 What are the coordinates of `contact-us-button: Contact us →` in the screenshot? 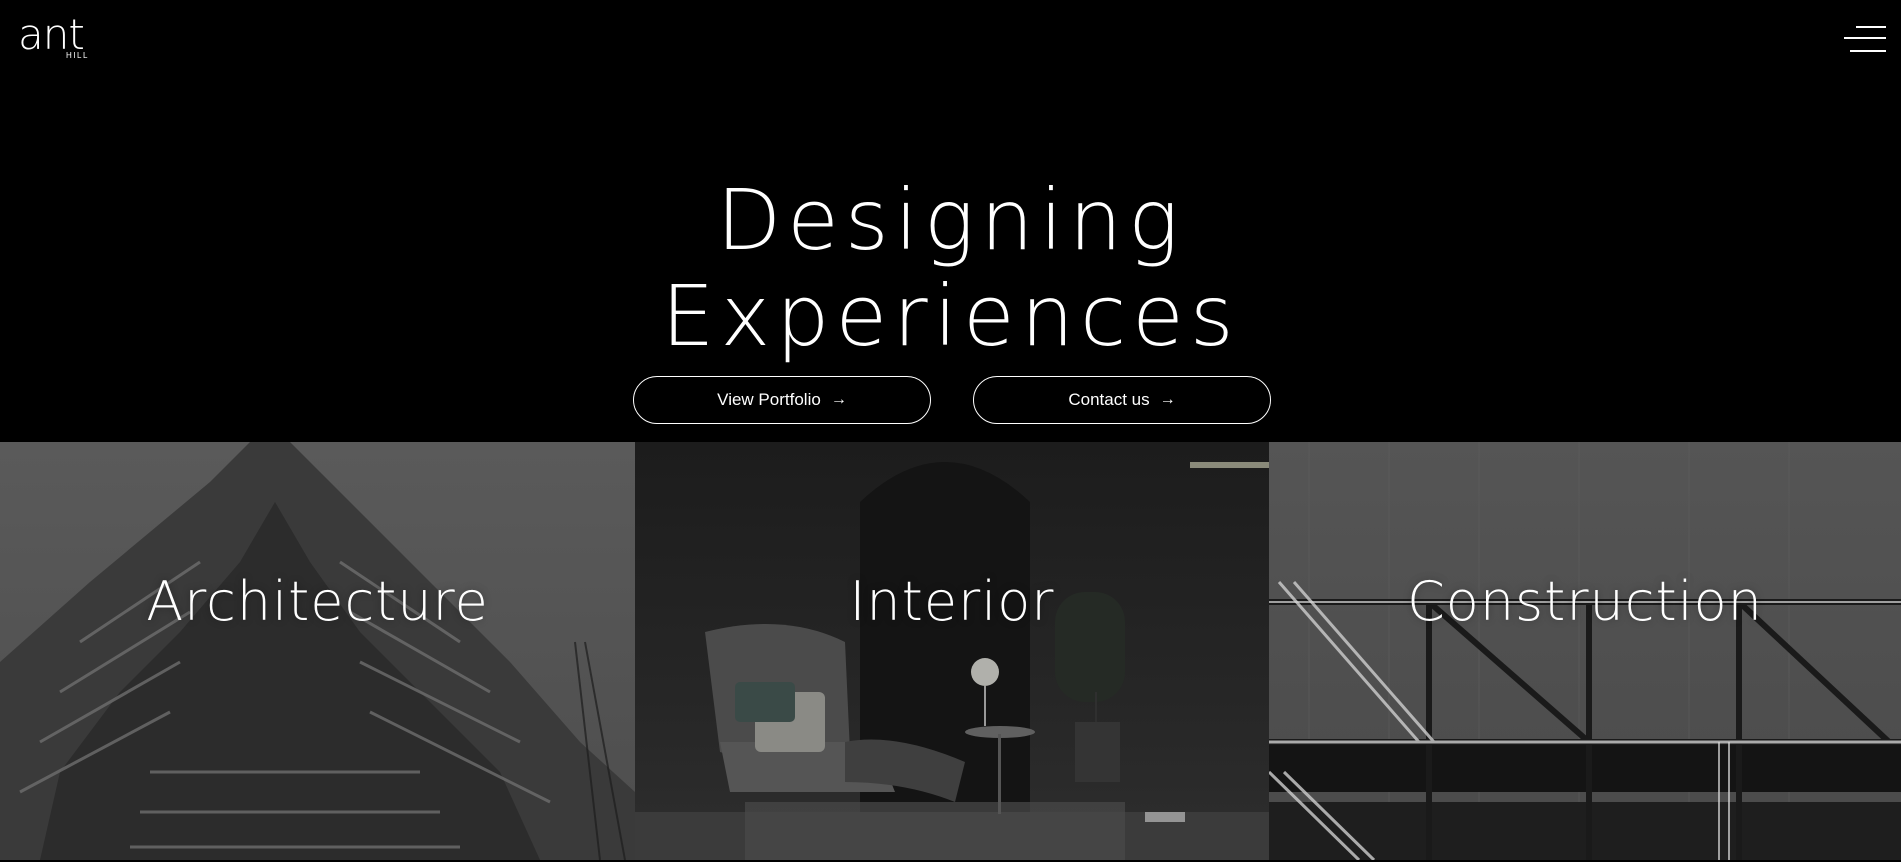 It's located at (1122, 400).